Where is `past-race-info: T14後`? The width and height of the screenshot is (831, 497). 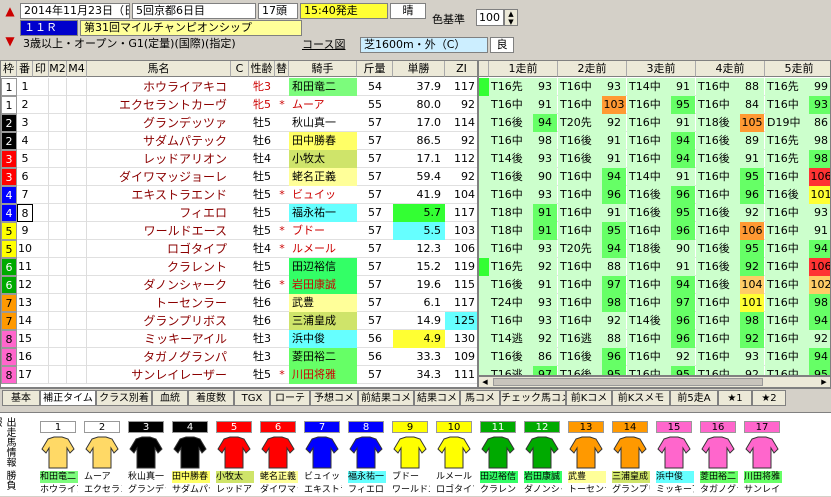
past-race-info: T14後 is located at coordinates (511, 159).